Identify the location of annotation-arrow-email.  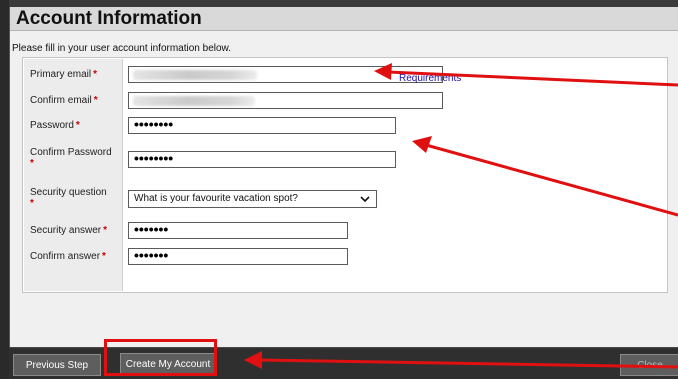
(526, 75).